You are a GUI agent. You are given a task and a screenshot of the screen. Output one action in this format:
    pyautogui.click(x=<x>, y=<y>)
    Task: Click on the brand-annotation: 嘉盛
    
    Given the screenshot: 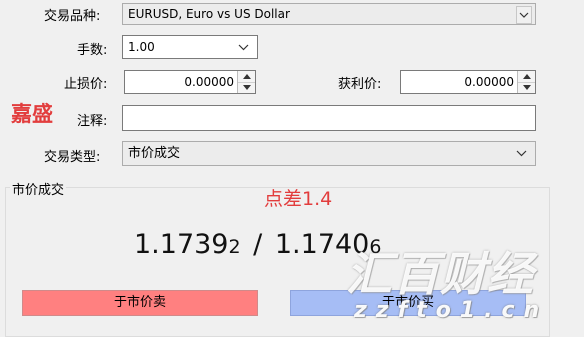 What is the action you would take?
    pyautogui.click(x=32, y=114)
    